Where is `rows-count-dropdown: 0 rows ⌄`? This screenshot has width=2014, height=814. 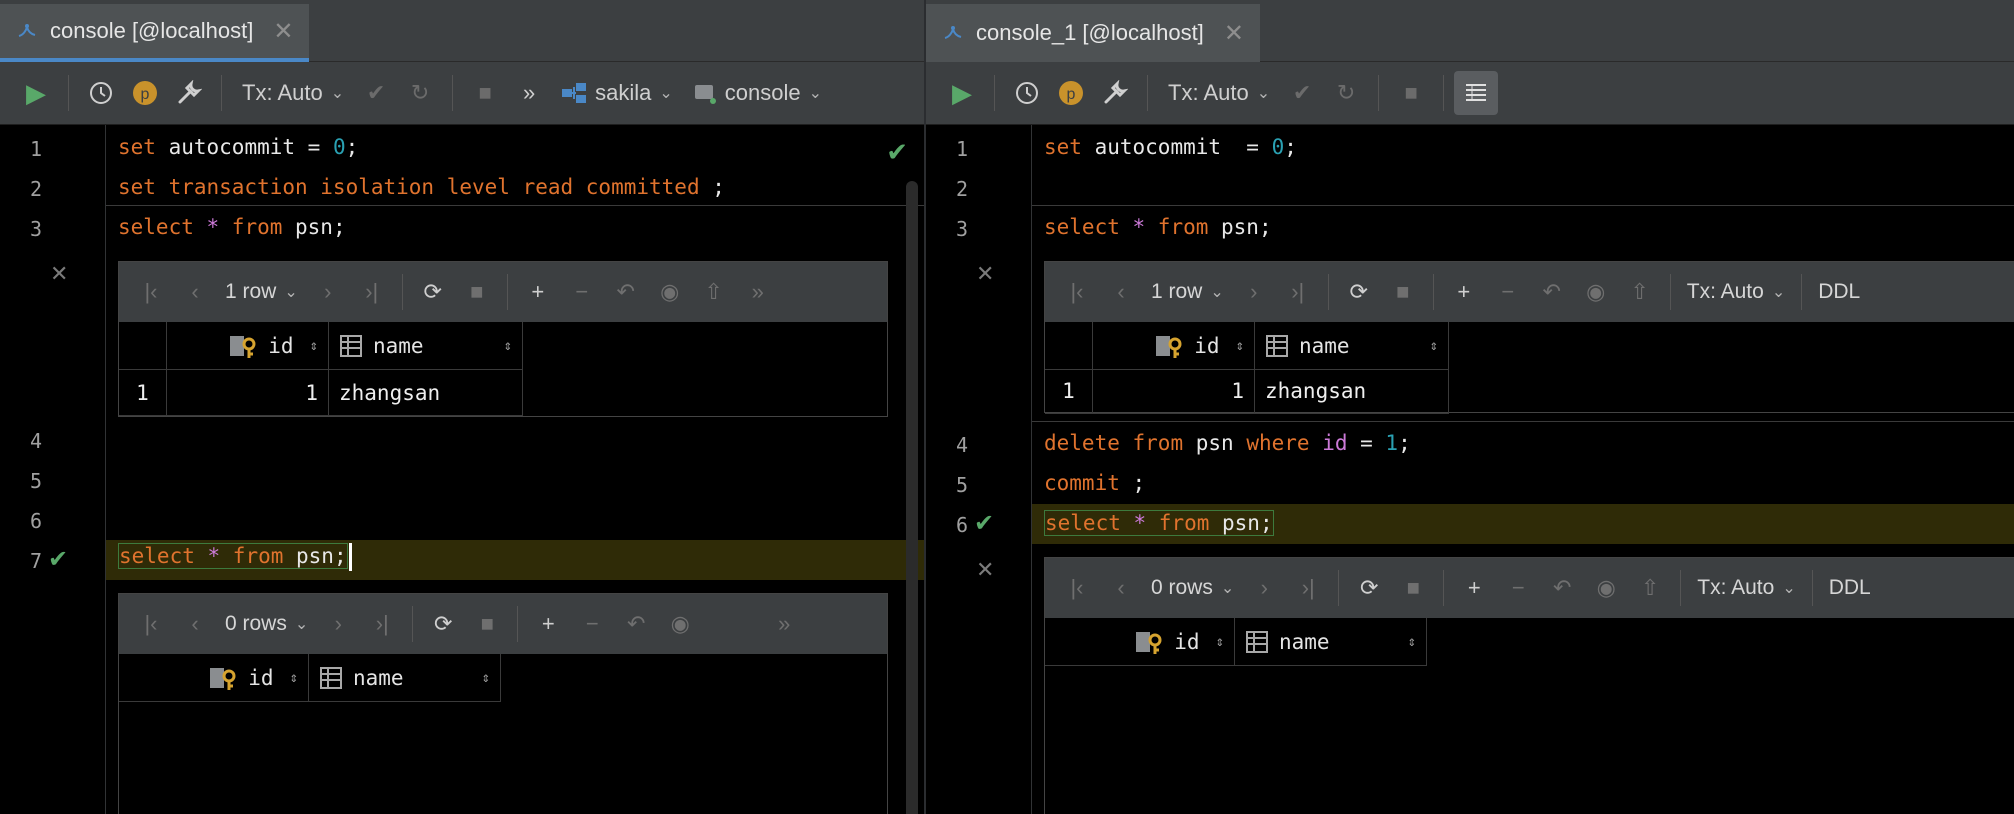
rows-count-dropdown: 0 rows ⌄ is located at coordinates (1192, 588).